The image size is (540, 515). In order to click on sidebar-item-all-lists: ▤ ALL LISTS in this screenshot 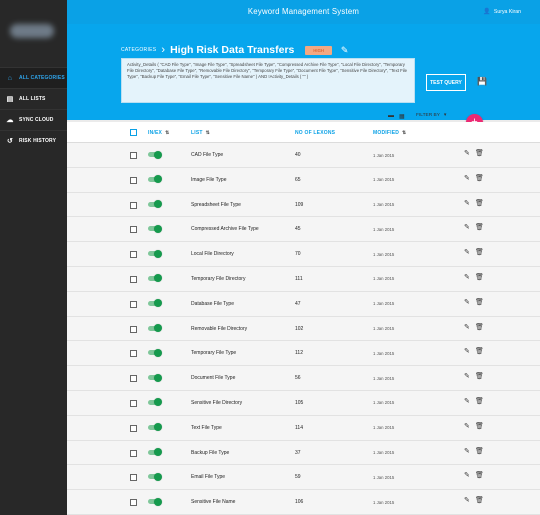, I will do `click(33, 98)`.